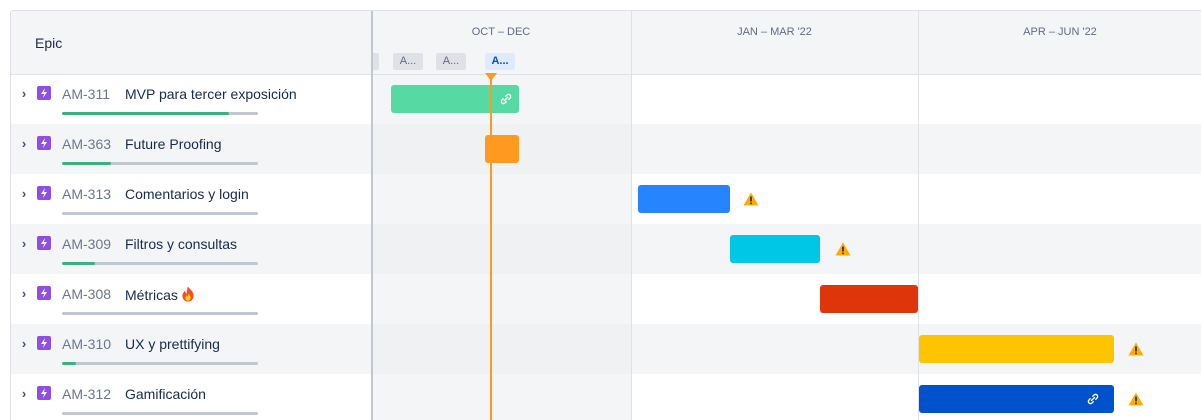 The width and height of the screenshot is (1201, 420). Describe the element at coordinates (173, 144) in the screenshot. I see `epic-summary: Future Proofing` at that location.